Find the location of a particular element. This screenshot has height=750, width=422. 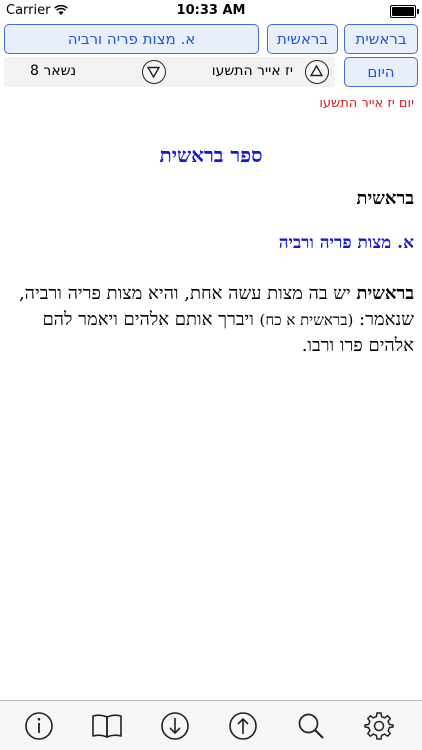

book-icon is located at coordinates (107, 726).